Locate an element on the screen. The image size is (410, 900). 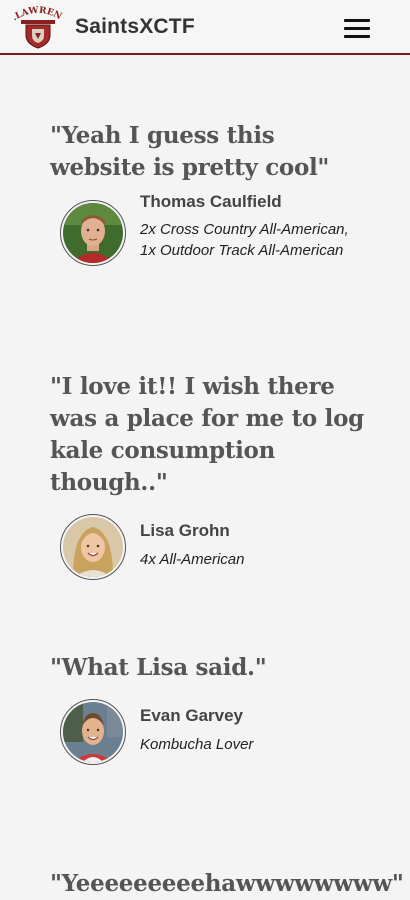
testimonial-quote: "What Lisa said." is located at coordinates (158, 667).